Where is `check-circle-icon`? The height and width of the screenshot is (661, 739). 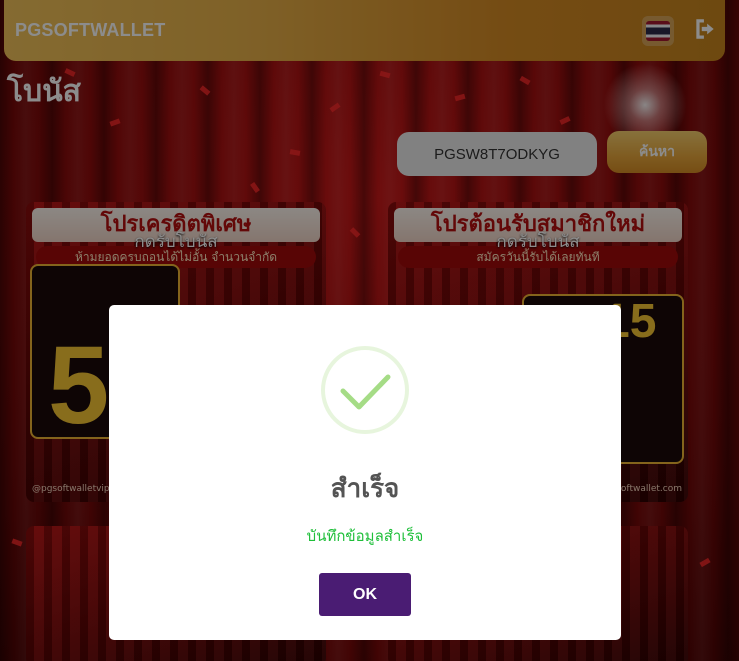
check-circle-icon is located at coordinates (365, 390).